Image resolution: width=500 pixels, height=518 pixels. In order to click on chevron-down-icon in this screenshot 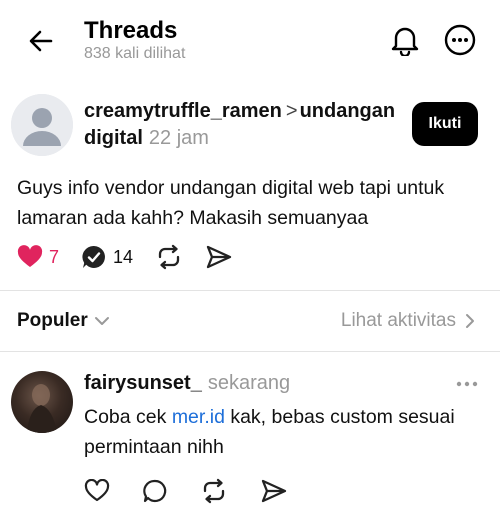, I will do `click(101, 321)`.